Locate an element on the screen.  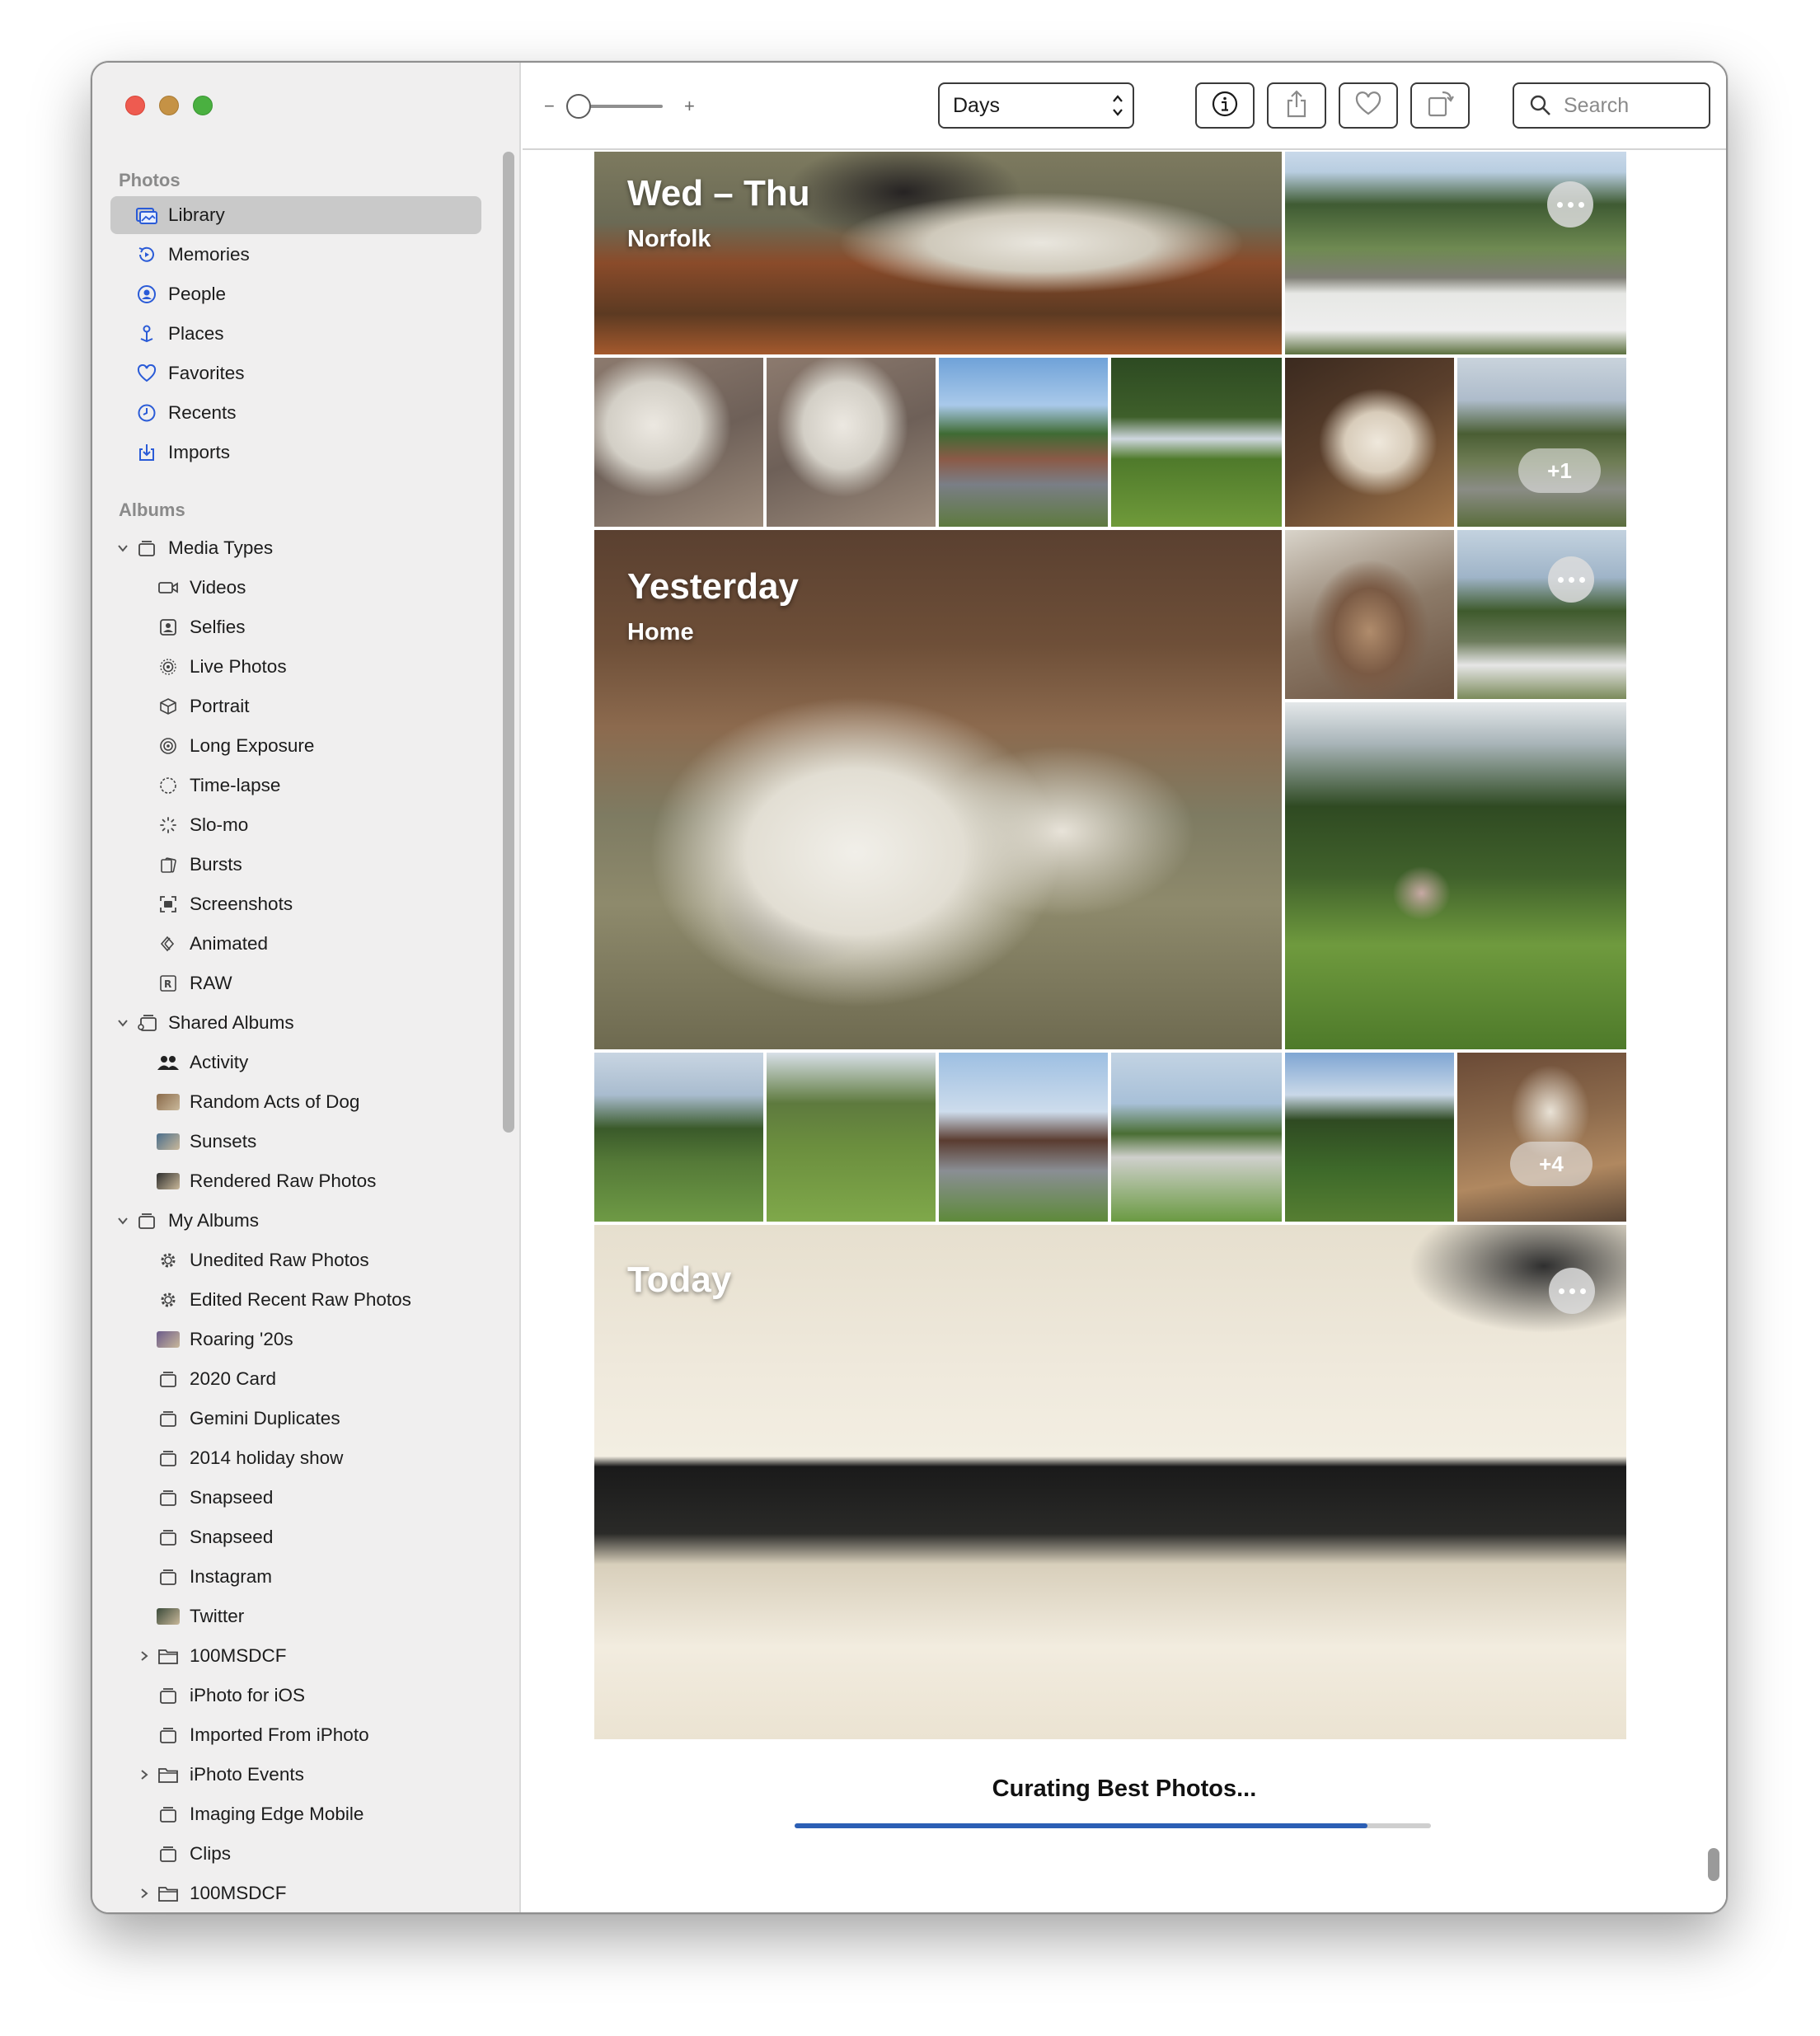
album-item: Videos is located at coordinates (295, 588).